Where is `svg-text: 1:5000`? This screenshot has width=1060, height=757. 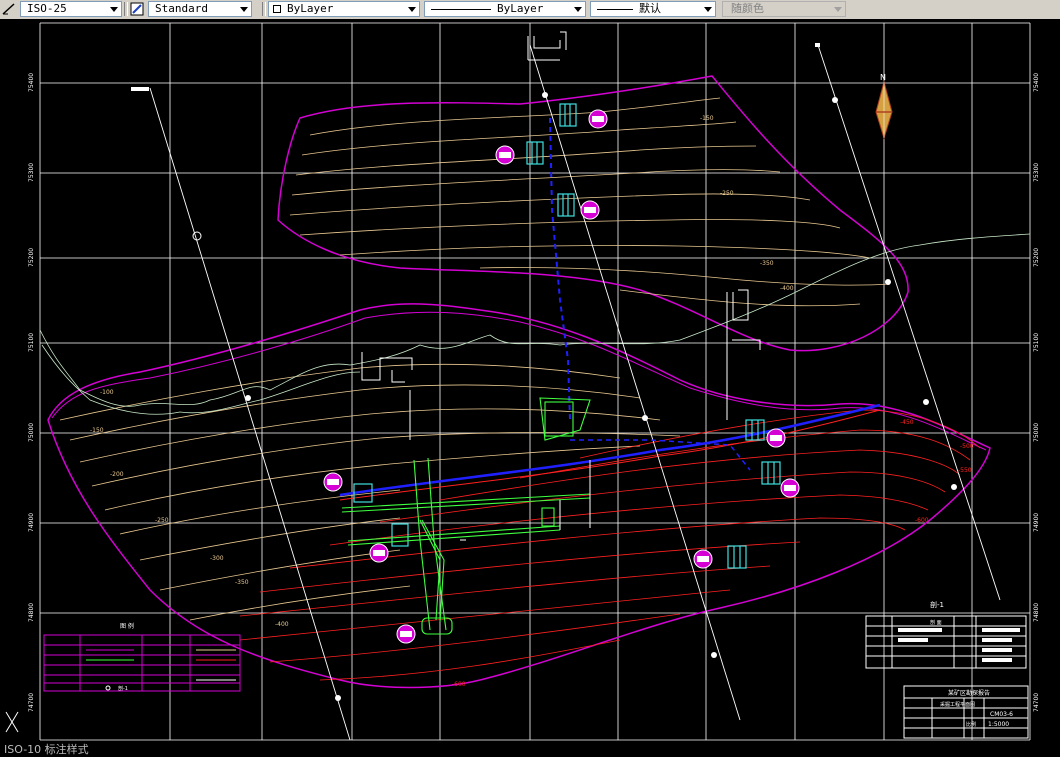 svg-text: 1:5000 is located at coordinates (998, 724).